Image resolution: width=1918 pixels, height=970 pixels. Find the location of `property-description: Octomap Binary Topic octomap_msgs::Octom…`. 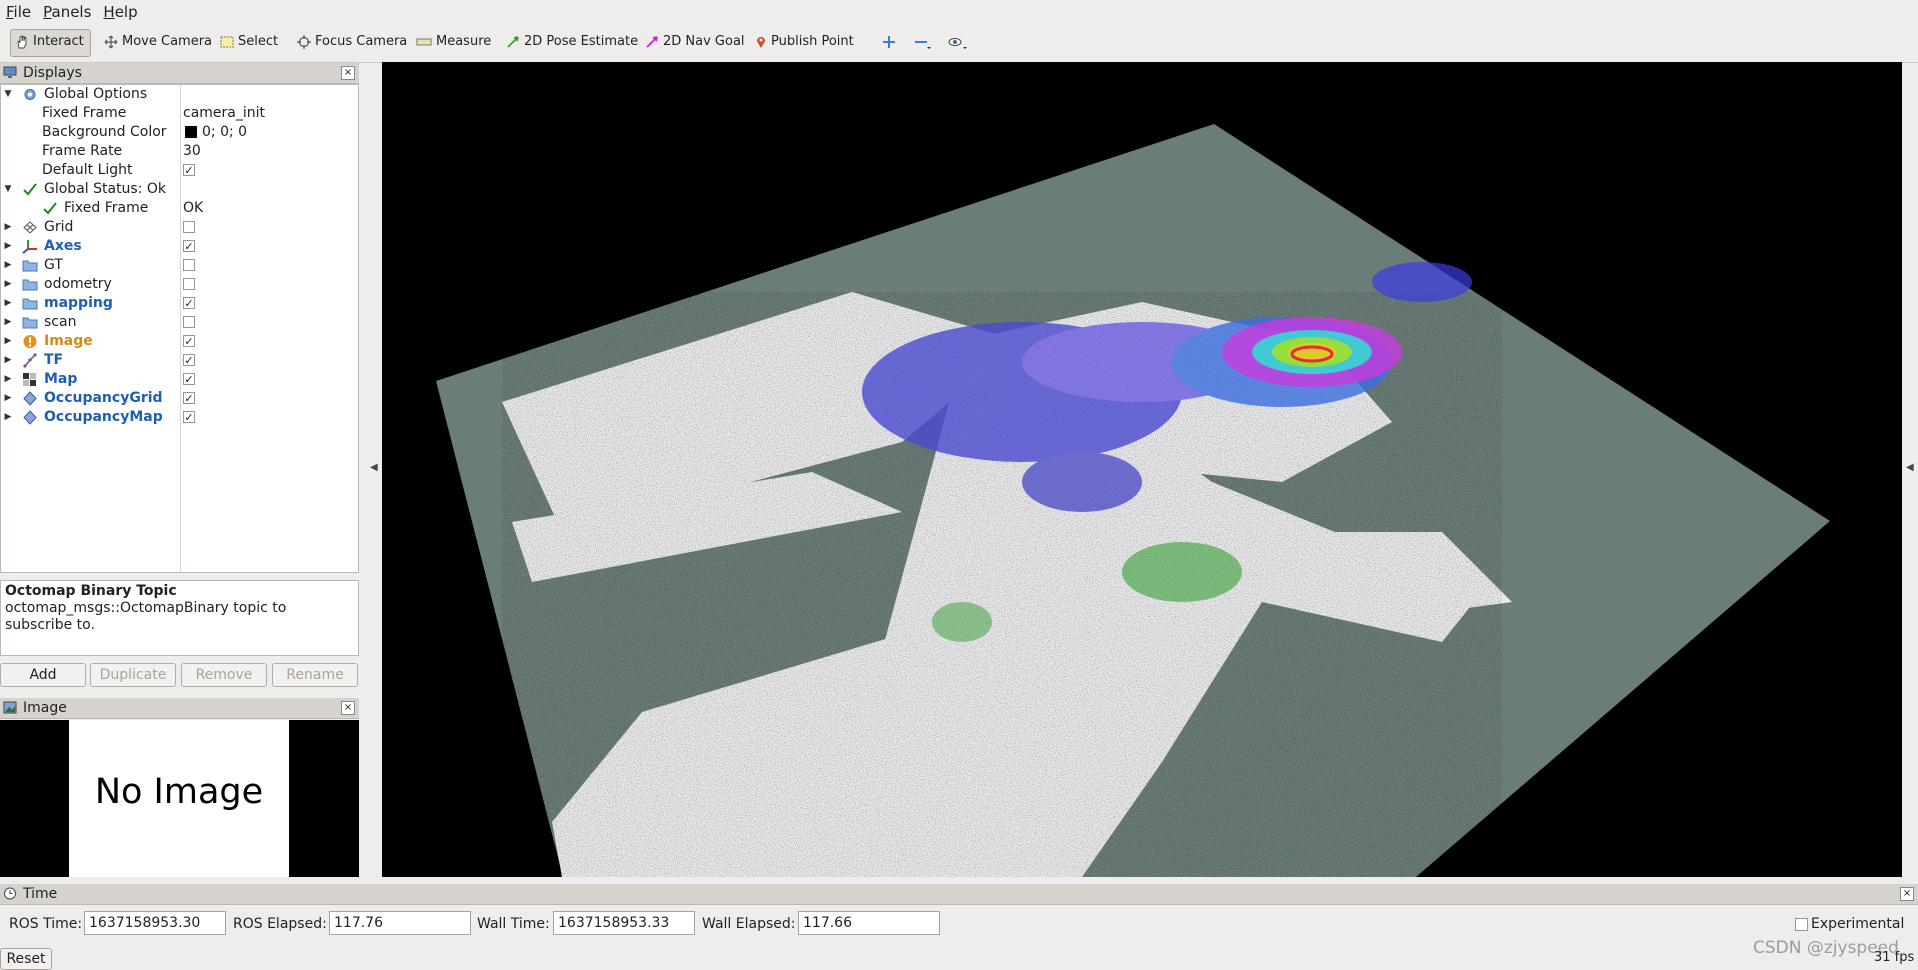

property-description: Octomap Binary Topic octomap_msgs::Octom… is located at coordinates (179, 618).